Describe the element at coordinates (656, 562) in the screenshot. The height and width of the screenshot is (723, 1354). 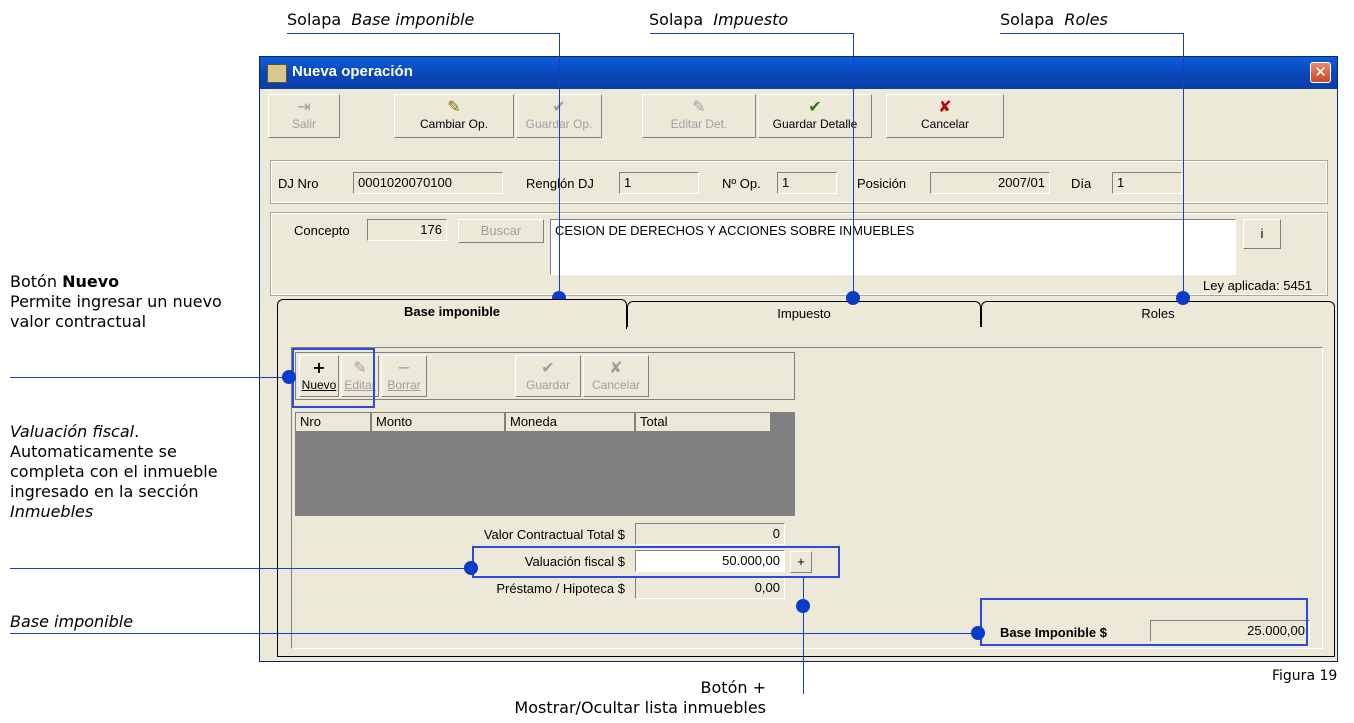
I see `valuacion-highlight-box` at that location.